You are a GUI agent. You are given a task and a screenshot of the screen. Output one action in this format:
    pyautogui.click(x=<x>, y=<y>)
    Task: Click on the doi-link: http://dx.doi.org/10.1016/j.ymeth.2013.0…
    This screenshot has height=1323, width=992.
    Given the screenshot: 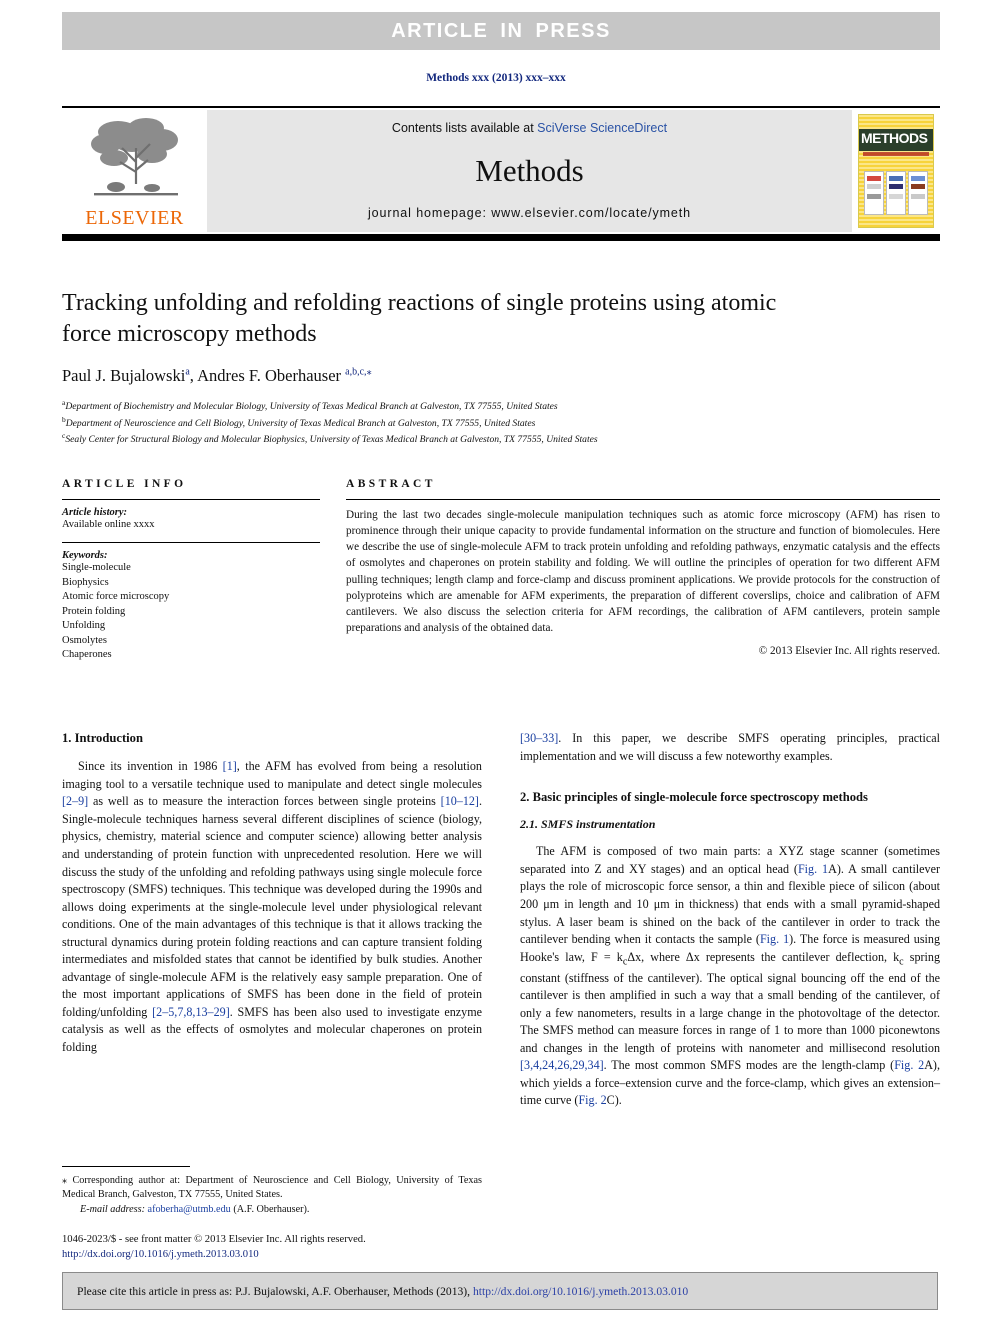 What is the action you would take?
    pyautogui.click(x=282, y=1254)
    